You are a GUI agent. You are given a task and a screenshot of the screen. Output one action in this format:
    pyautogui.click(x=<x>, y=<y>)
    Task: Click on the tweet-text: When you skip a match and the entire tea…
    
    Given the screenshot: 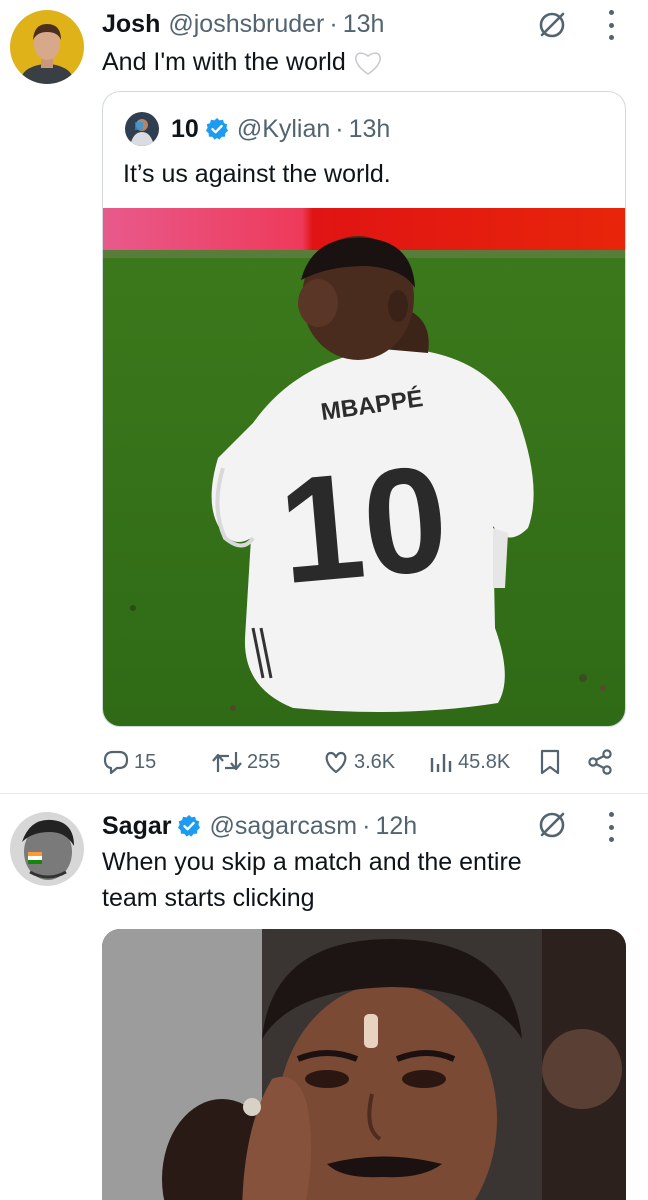 What is the action you would take?
    pyautogui.click(x=312, y=880)
    